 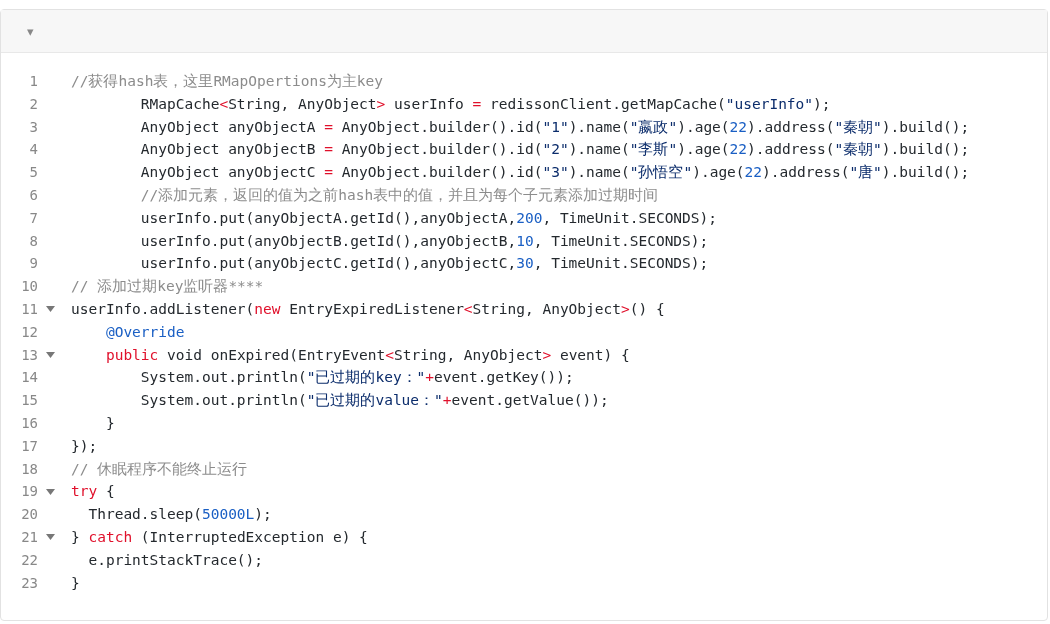 I want to click on line-number: 9, so click(x=33, y=264).